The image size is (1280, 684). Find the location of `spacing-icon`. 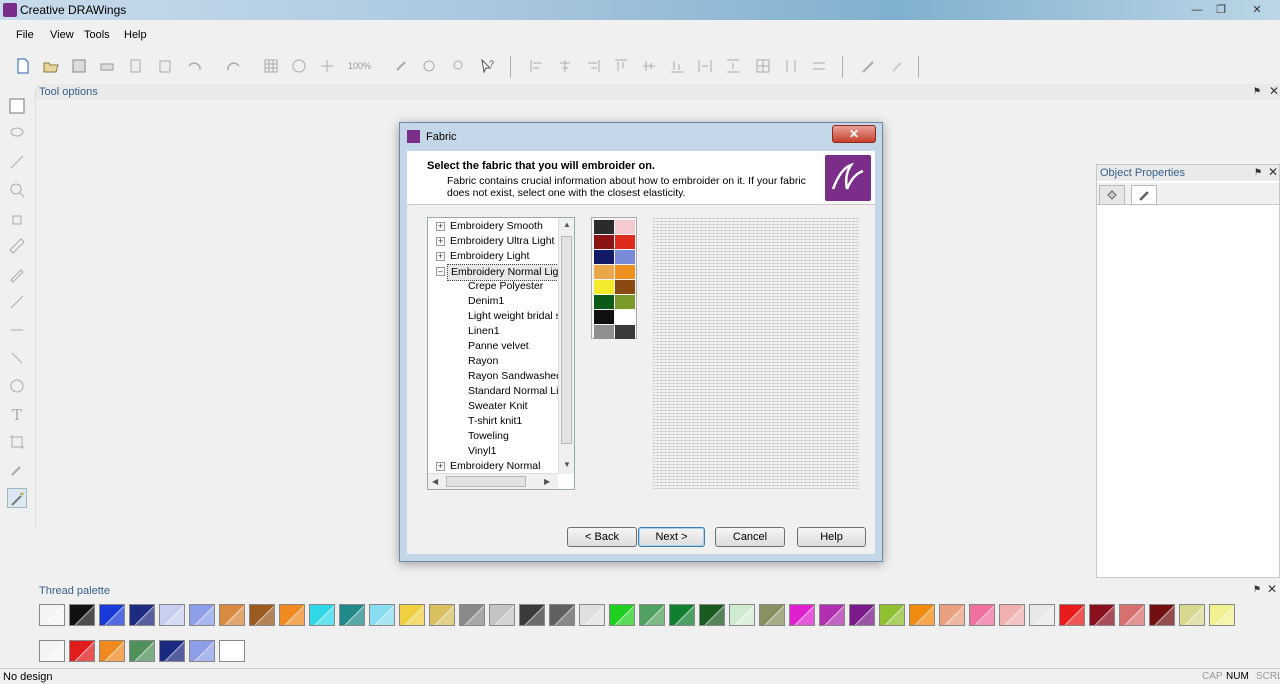

spacing-icon is located at coordinates (791, 66).